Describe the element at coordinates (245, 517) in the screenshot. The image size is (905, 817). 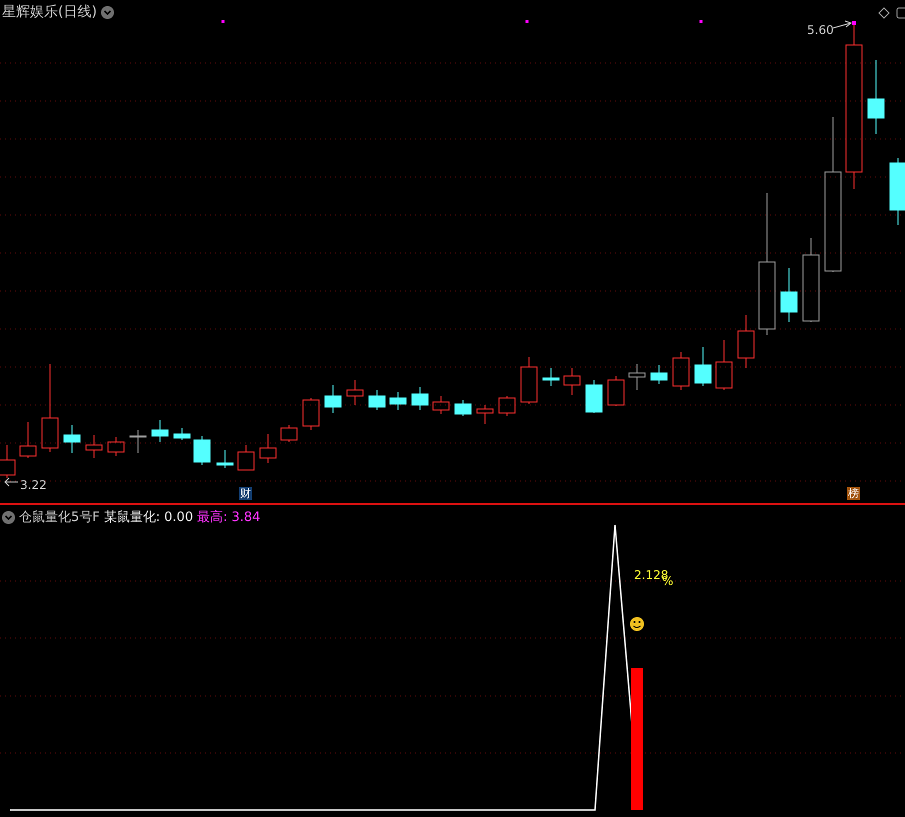
I see `max-value: 3.84` at that location.